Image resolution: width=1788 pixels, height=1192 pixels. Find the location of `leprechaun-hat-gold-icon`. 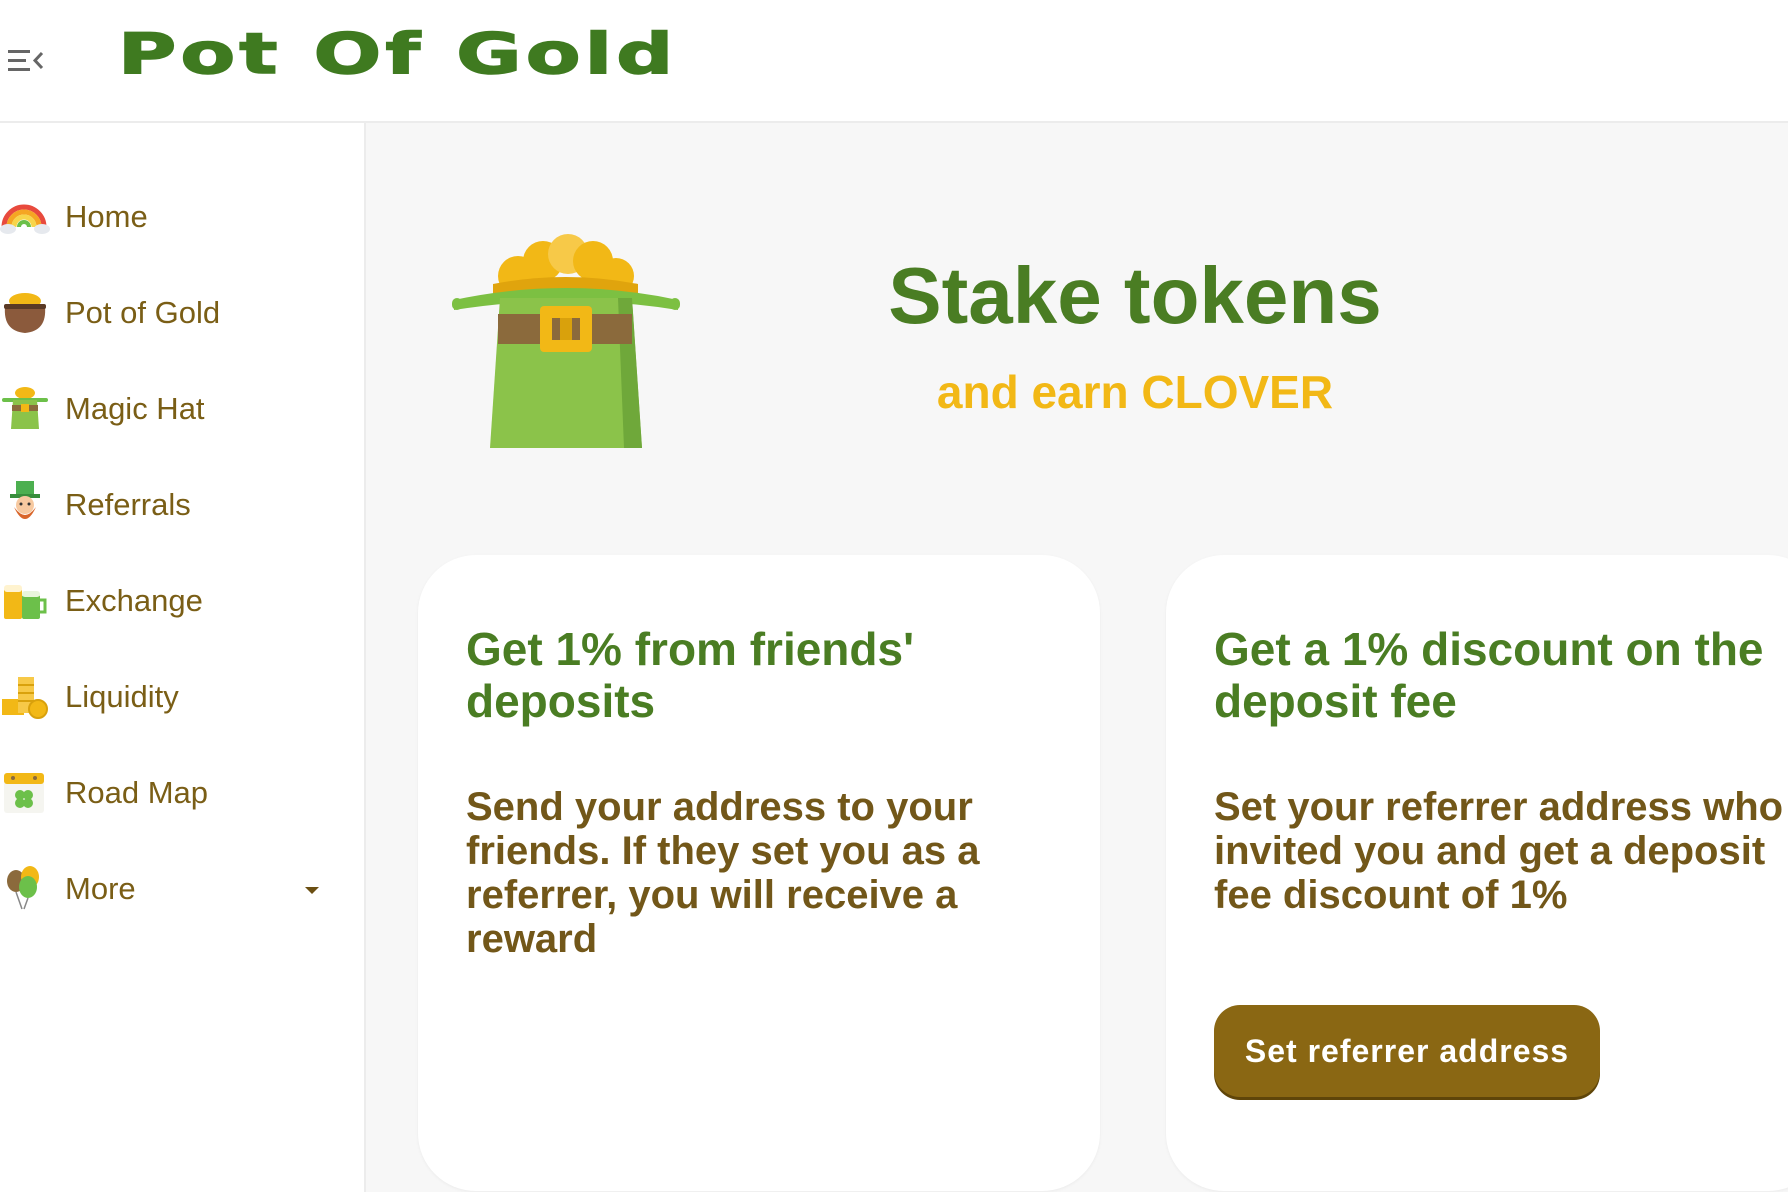

leprechaun-hat-gold-icon is located at coordinates (566, 341).